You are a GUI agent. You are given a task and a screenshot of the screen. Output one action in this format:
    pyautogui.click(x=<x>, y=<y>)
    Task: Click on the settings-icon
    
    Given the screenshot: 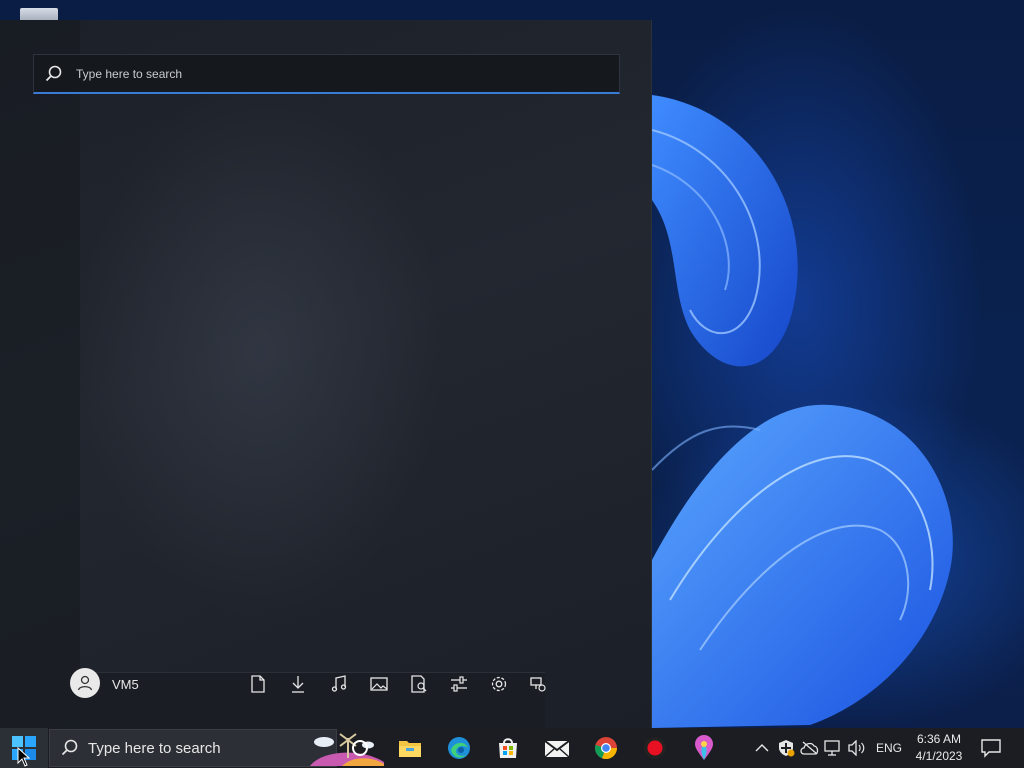 What is the action you would take?
    pyautogui.click(x=499, y=684)
    